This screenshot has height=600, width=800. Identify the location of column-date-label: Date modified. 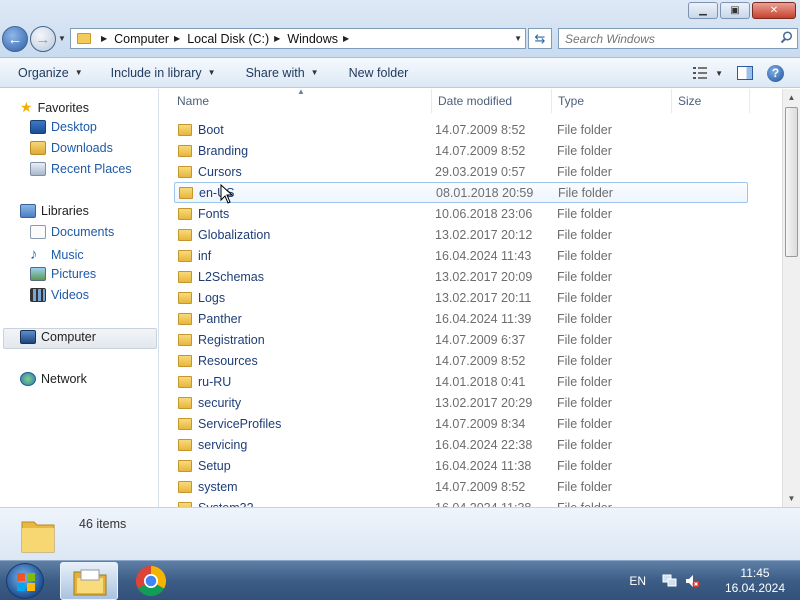
(475, 101).